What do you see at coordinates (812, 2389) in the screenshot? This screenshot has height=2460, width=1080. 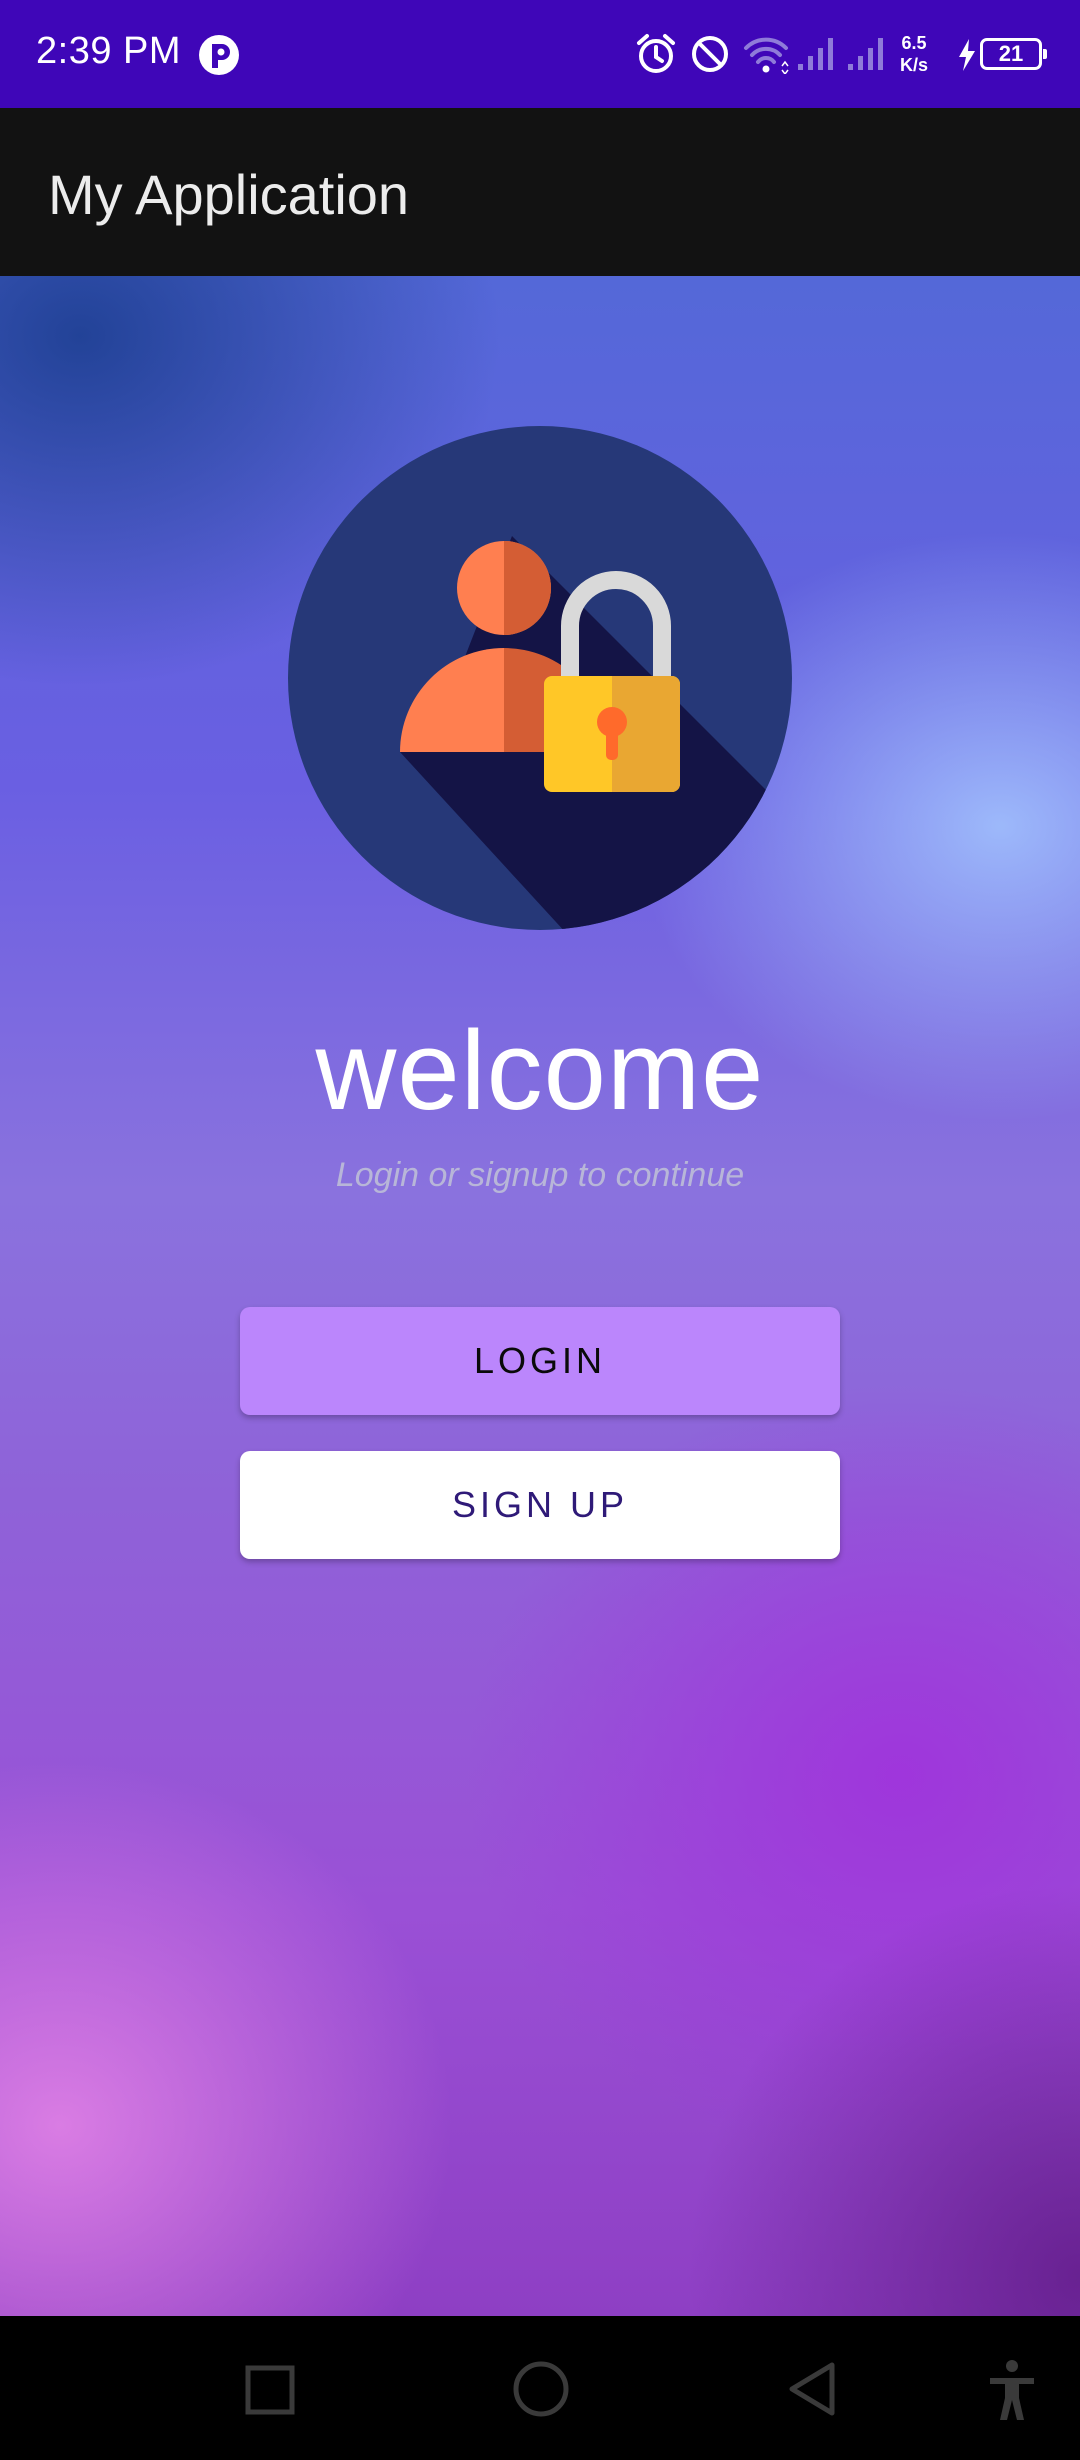 I see `back-icon` at bounding box center [812, 2389].